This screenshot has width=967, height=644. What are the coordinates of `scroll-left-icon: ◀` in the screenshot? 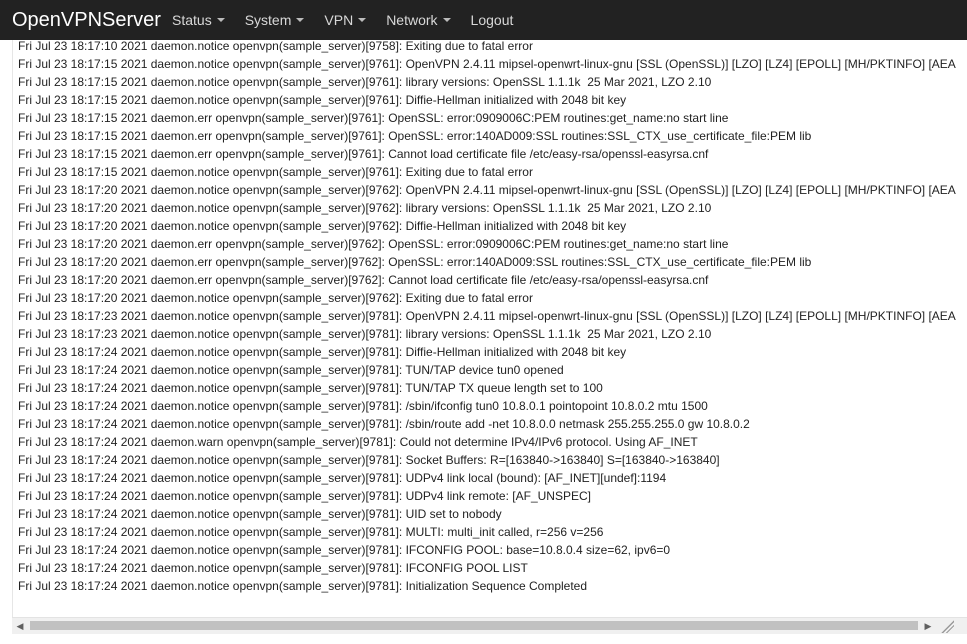 It's located at (20, 626).